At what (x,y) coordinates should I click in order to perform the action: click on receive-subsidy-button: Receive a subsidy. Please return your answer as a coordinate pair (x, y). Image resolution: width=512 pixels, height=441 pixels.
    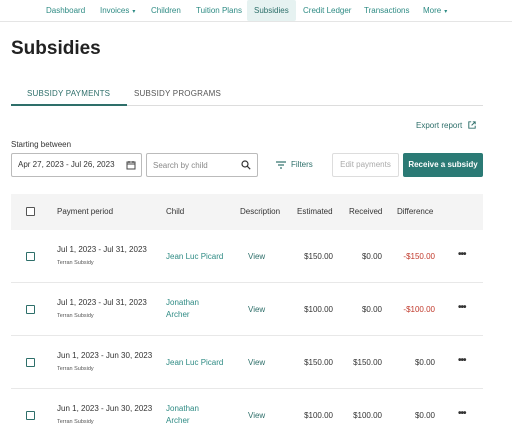
    Looking at the image, I should click on (443, 165).